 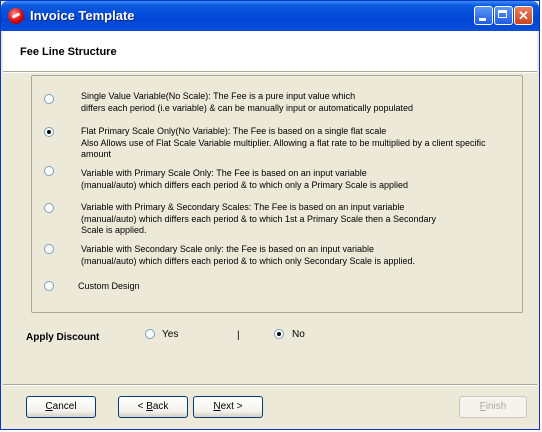 What do you see at coordinates (49, 286) in the screenshot?
I see `fee-option-6-radio` at bounding box center [49, 286].